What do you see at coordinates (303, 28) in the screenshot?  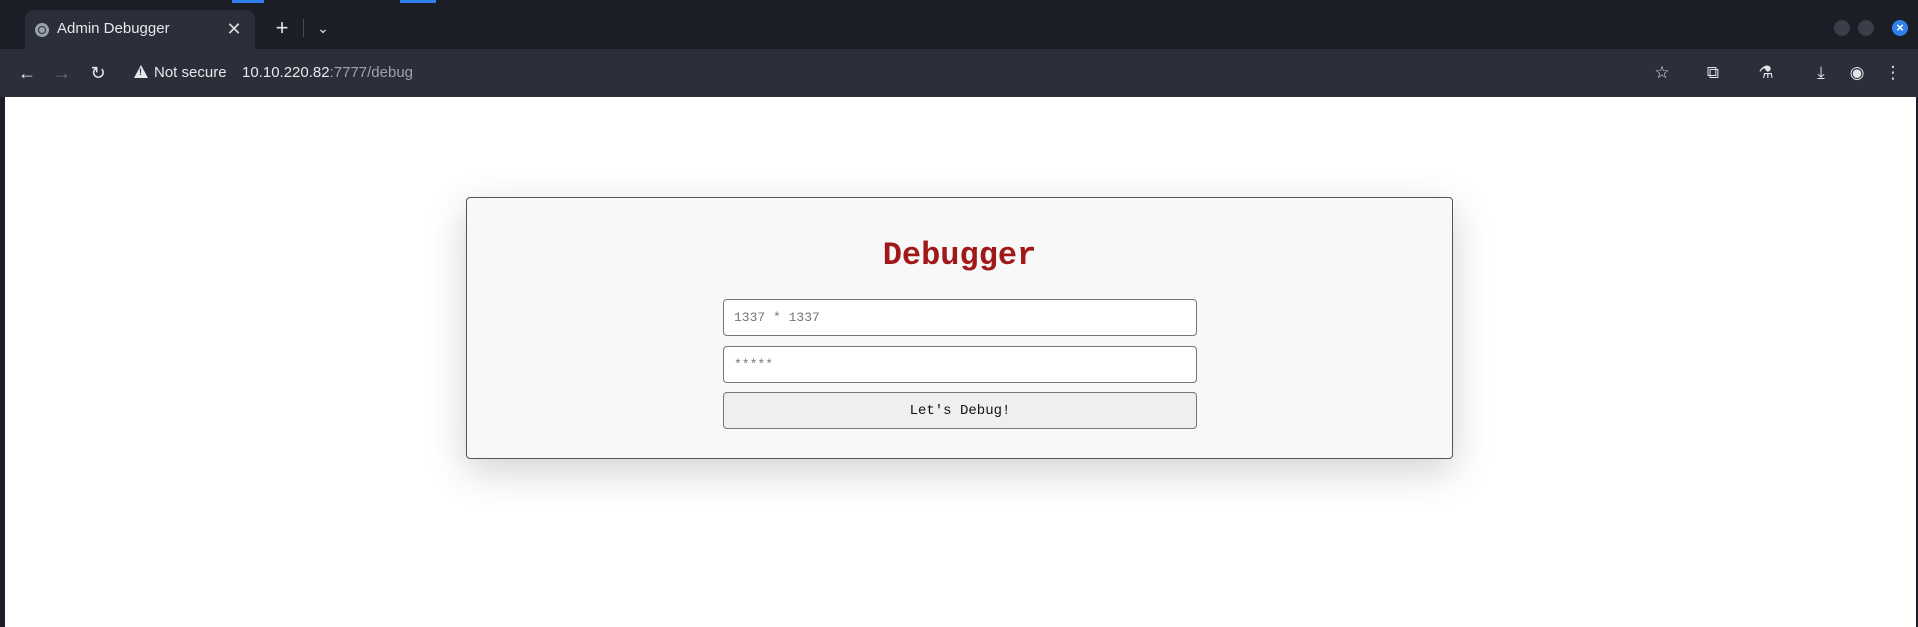 I see `tab-divider` at bounding box center [303, 28].